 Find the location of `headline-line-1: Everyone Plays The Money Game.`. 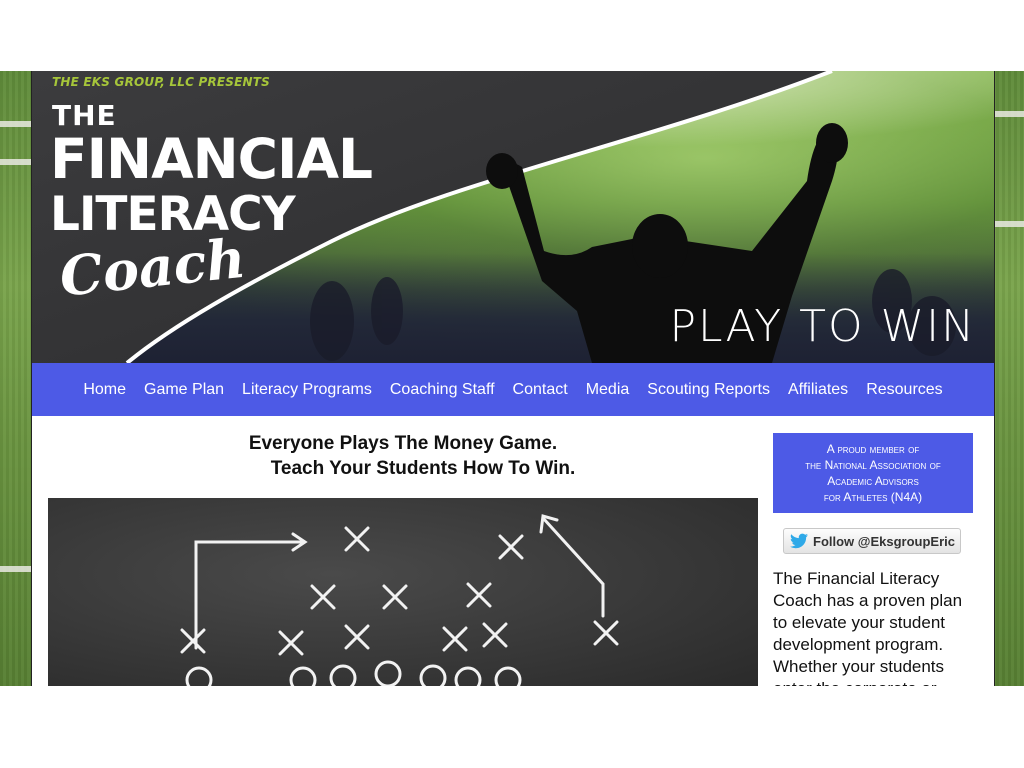

headline-line-1: Everyone Plays The Money Game. is located at coordinates (403, 443).